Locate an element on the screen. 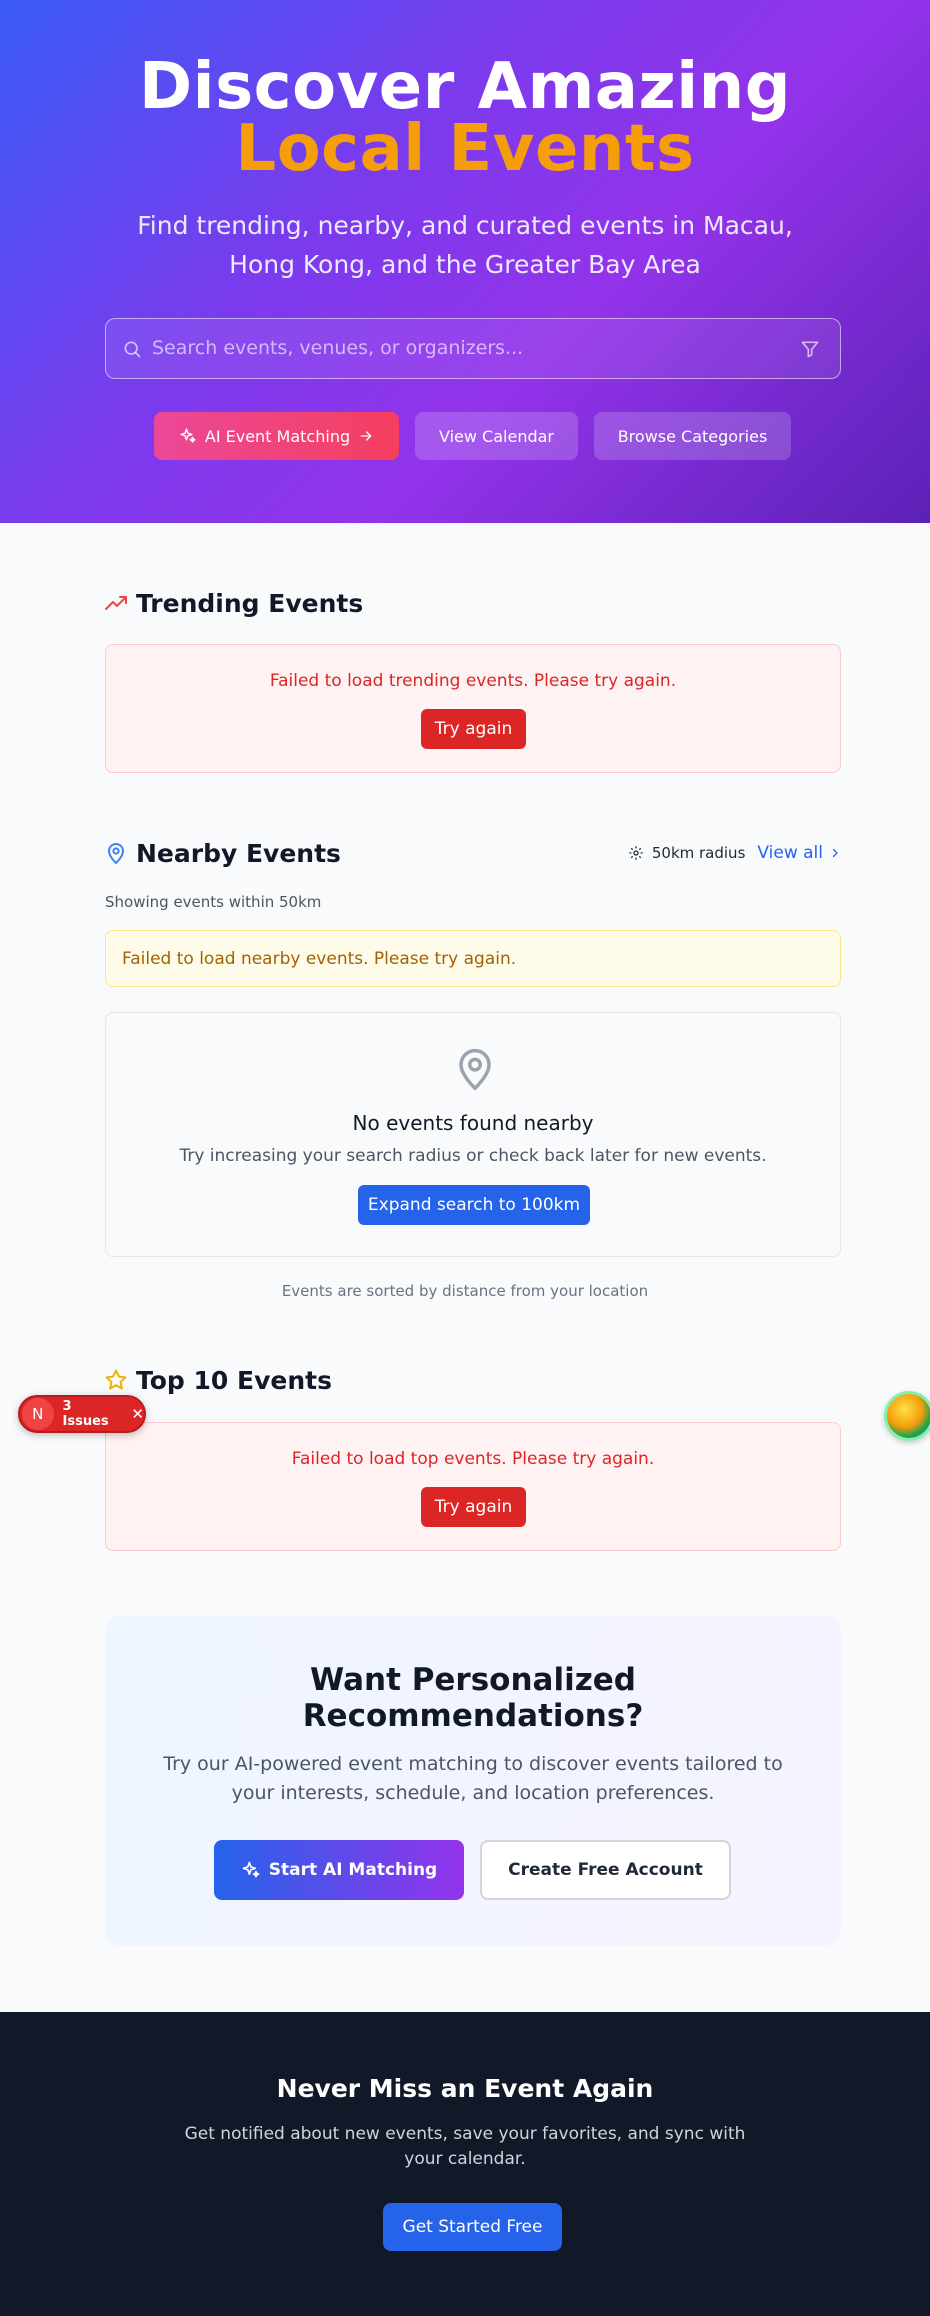 This screenshot has height=2316, width=930. search-icon is located at coordinates (132, 349).